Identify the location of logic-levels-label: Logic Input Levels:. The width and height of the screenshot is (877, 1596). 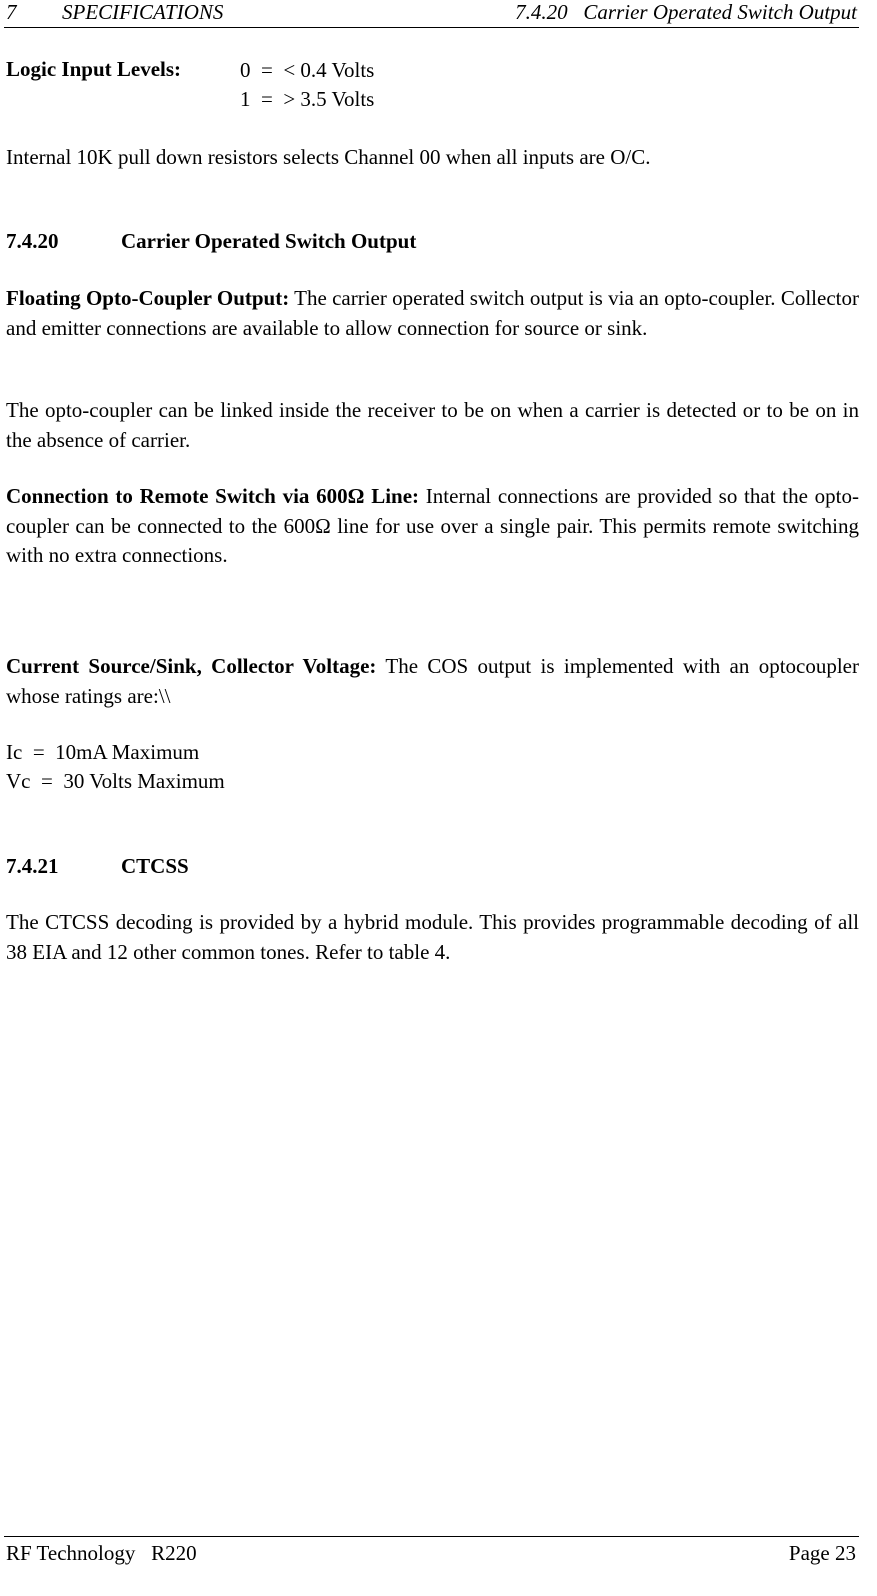
(94, 69).